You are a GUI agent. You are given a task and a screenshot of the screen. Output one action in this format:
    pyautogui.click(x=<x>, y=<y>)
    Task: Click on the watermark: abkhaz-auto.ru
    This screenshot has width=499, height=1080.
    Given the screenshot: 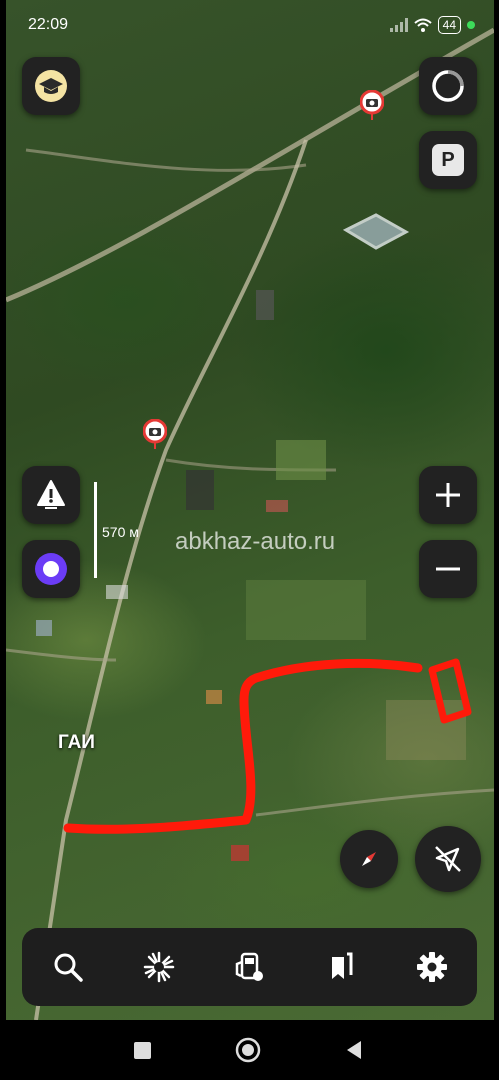 What is the action you would take?
    pyautogui.click(x=255, y=541)
    